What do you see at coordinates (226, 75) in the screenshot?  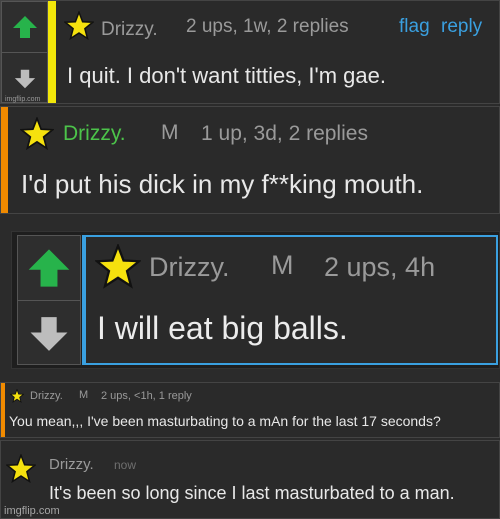 I see `comment-text: I quit. I don't want titties, I'm gae.` at bounding box center [226, 75].